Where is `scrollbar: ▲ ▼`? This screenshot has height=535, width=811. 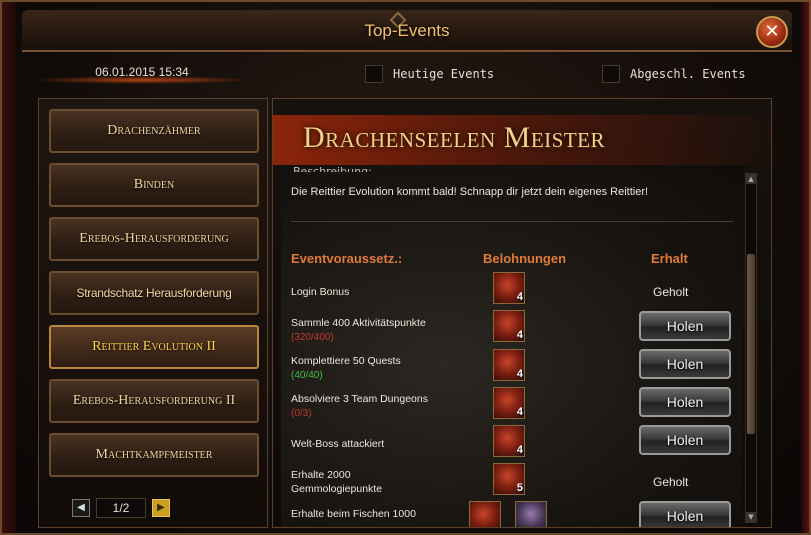
scrollbar: ▲ ▼ is located at coordinates (751, 348).